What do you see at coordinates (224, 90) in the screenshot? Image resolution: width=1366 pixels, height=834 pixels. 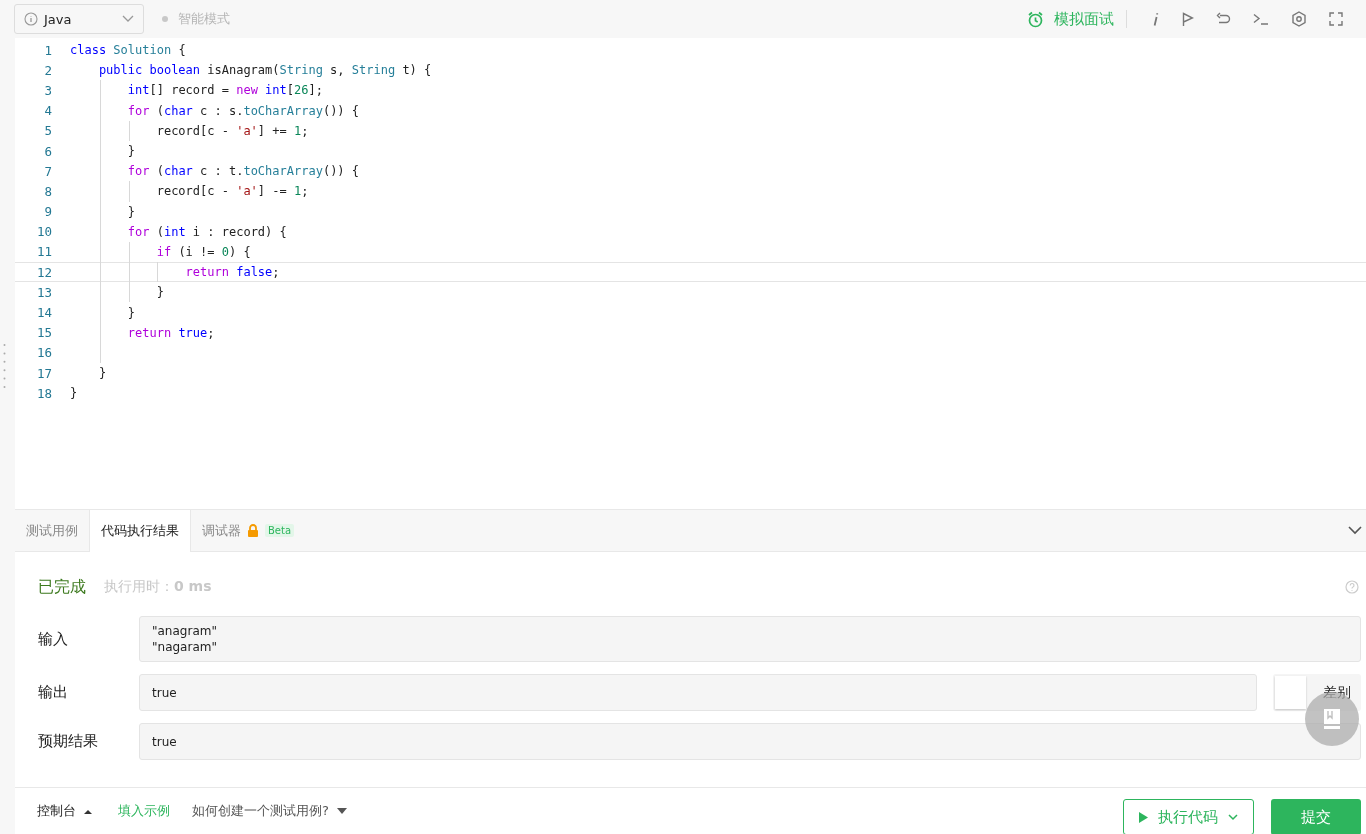 I see `code-line: int[] record = new int[26];` at bounding box center [224, 90].